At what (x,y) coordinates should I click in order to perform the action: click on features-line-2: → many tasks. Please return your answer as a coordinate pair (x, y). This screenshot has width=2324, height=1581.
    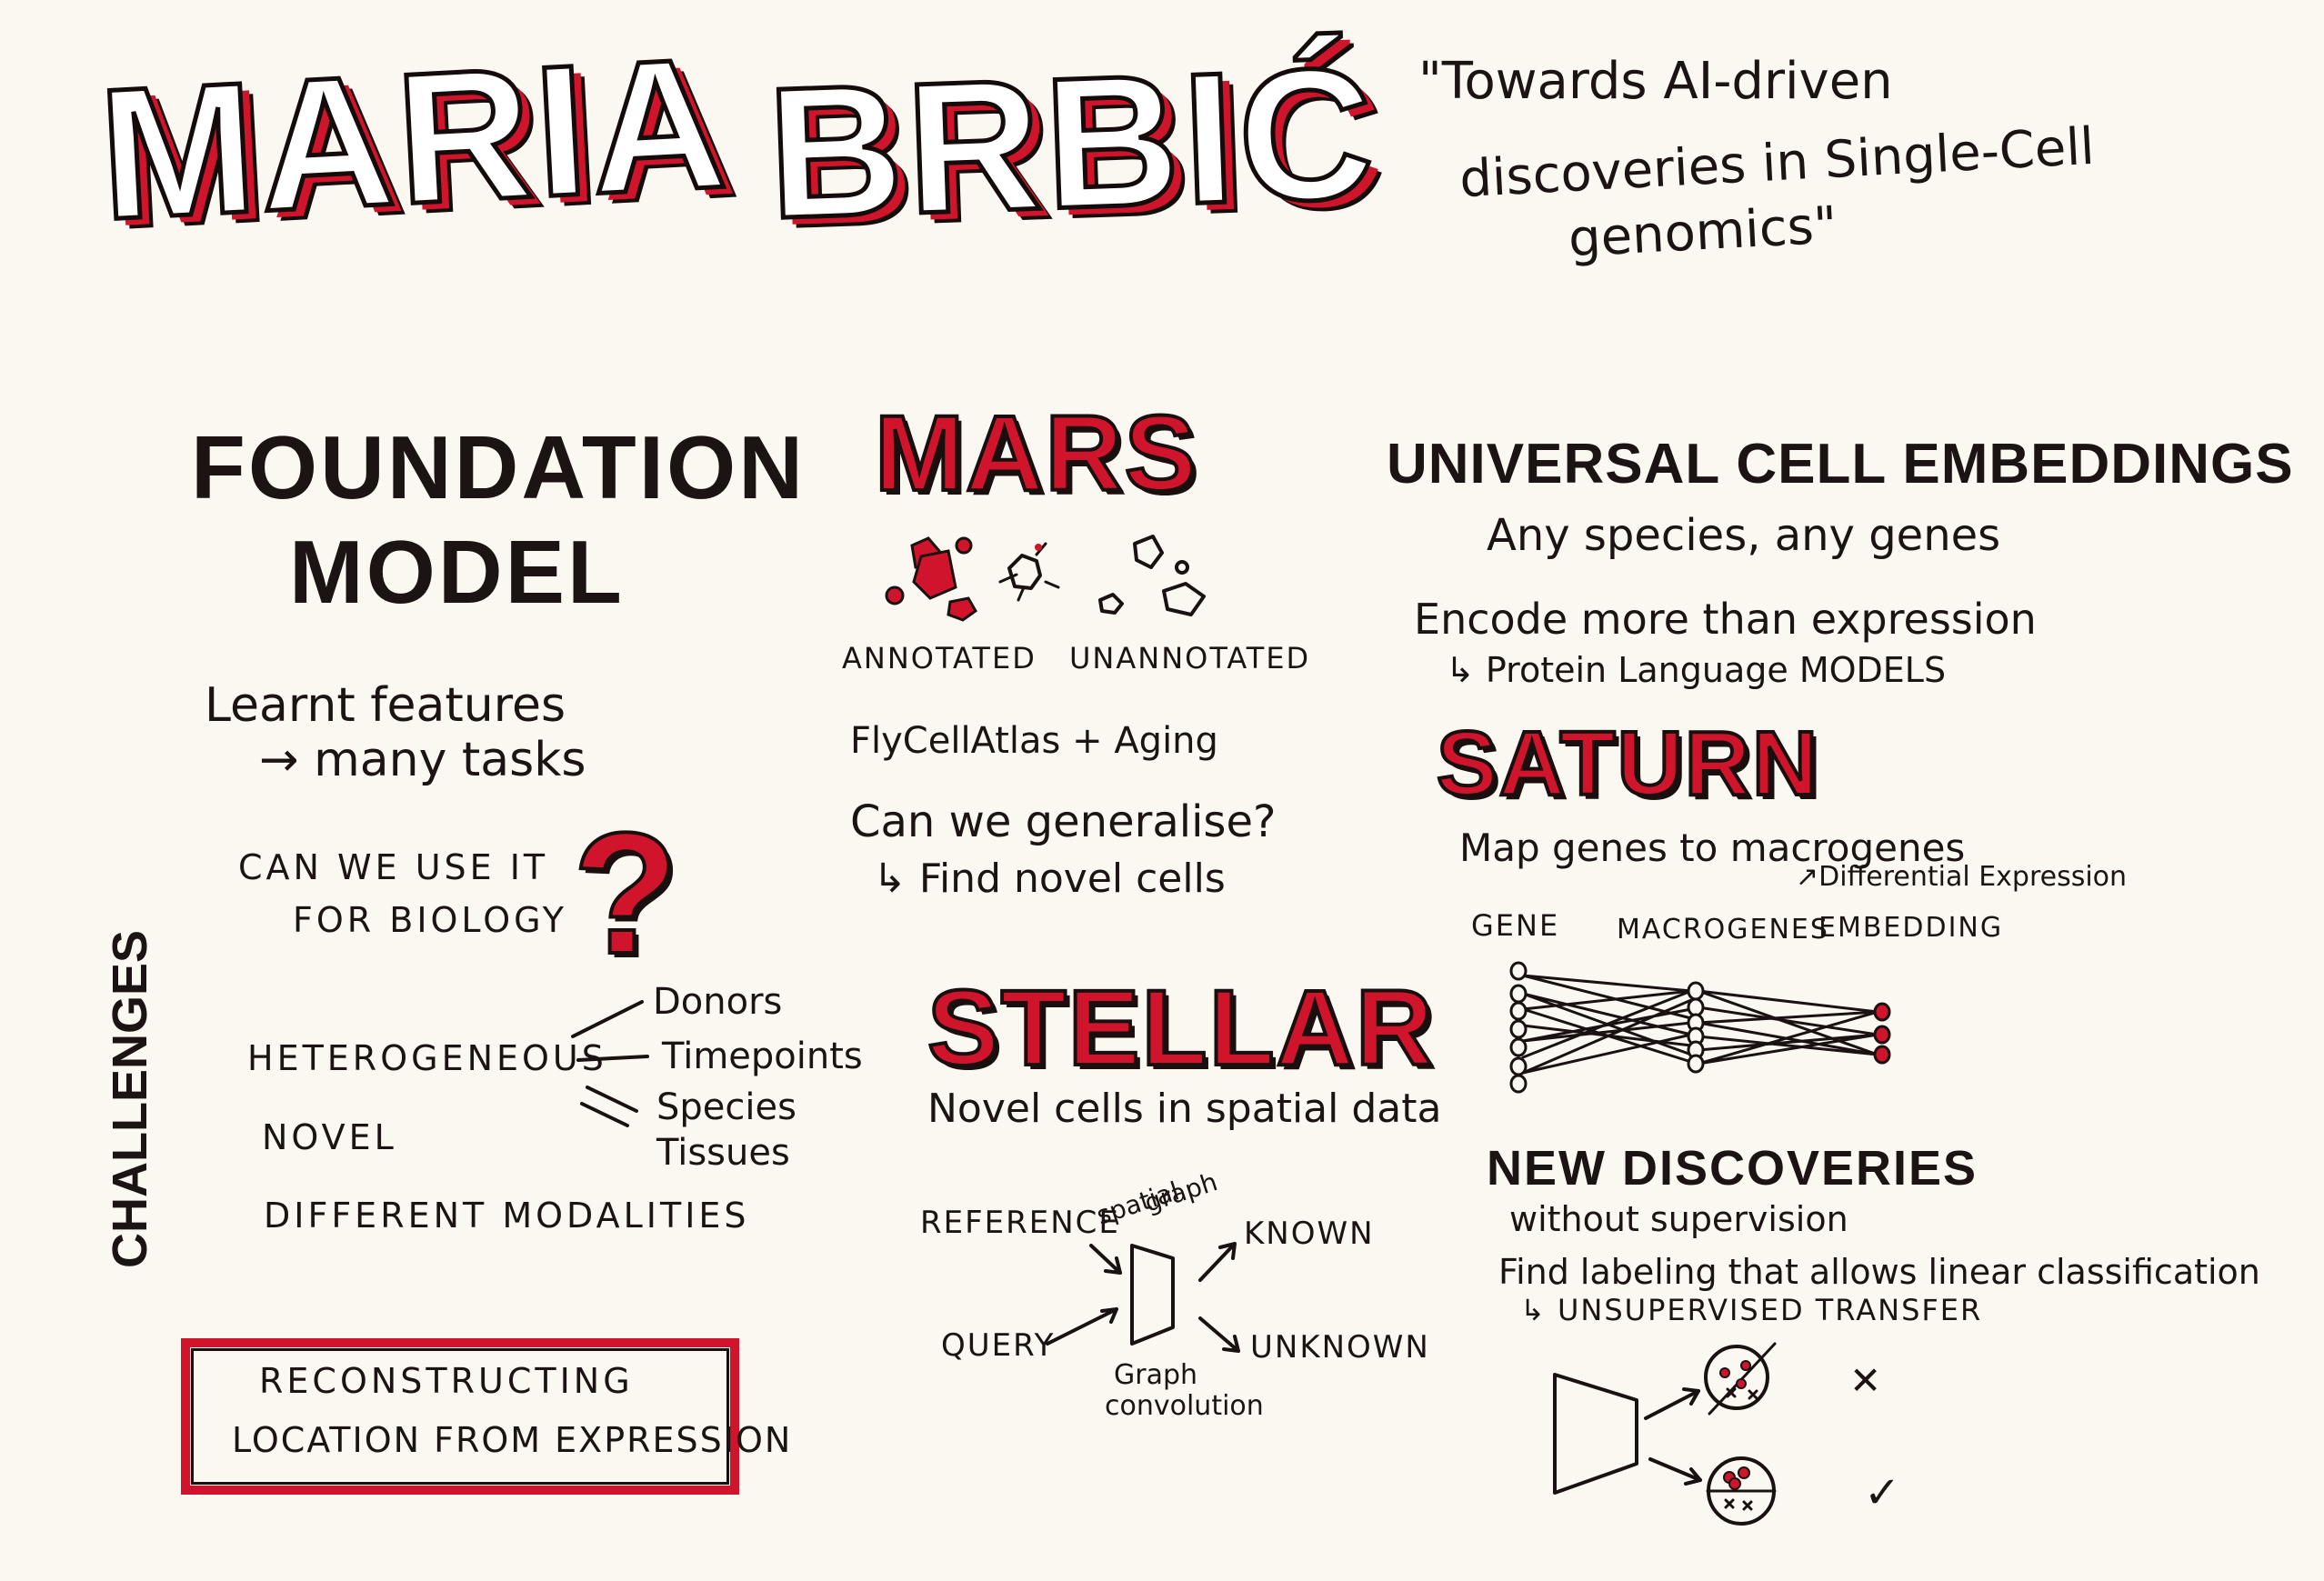
    Looking at the image, I should click on (422, 760).